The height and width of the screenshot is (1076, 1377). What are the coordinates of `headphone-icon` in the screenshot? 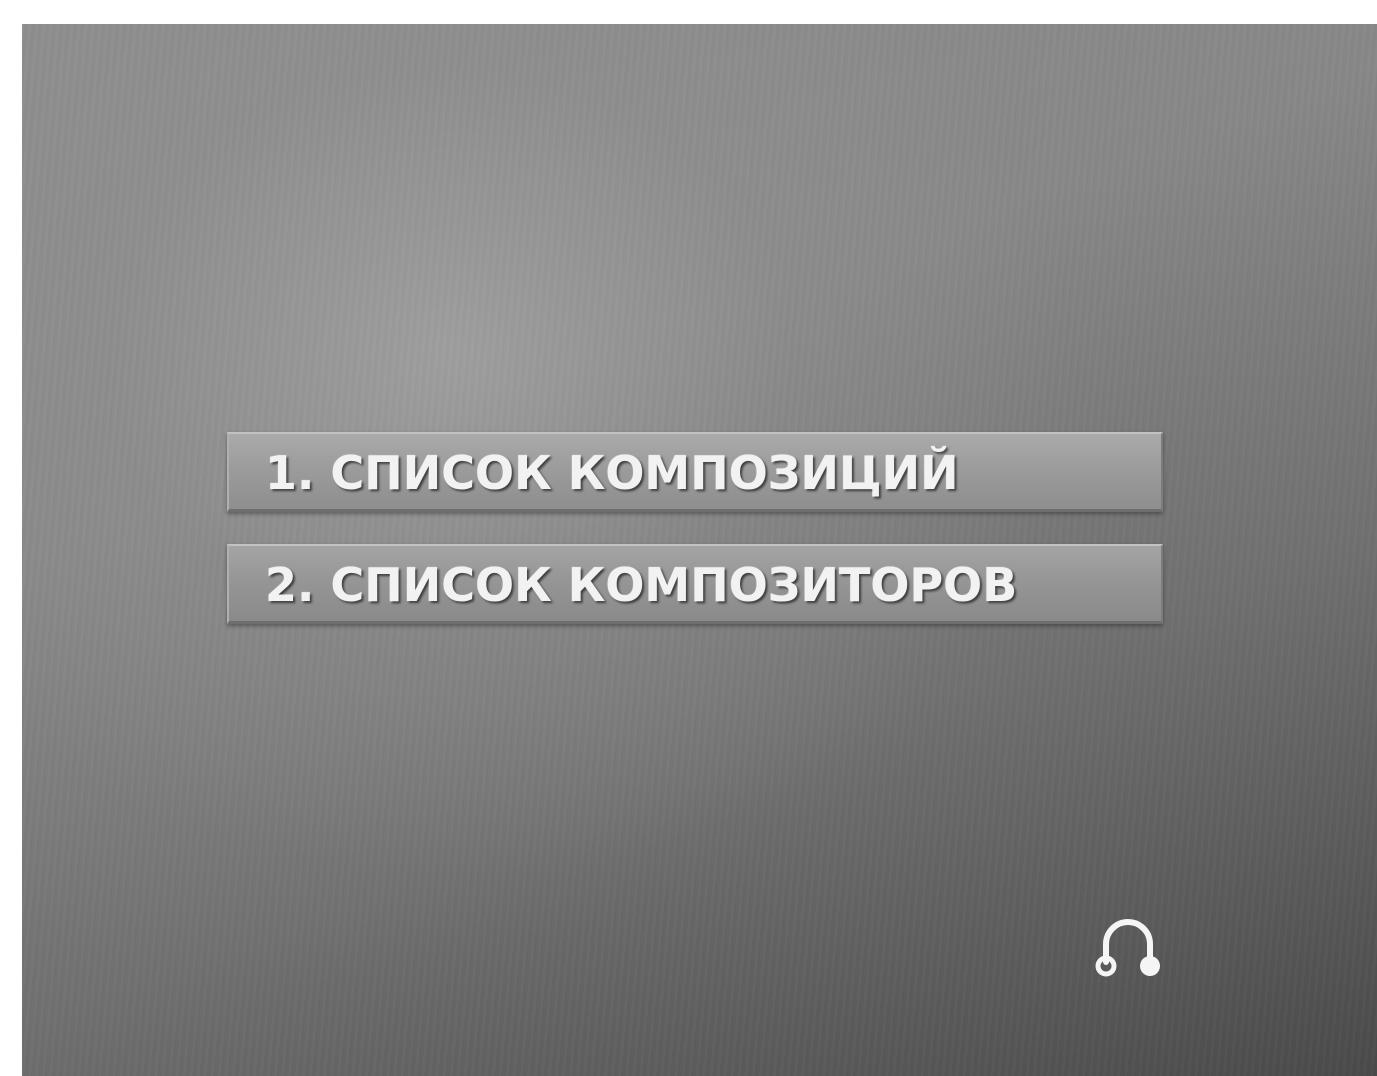 It's located at (1127, 948).